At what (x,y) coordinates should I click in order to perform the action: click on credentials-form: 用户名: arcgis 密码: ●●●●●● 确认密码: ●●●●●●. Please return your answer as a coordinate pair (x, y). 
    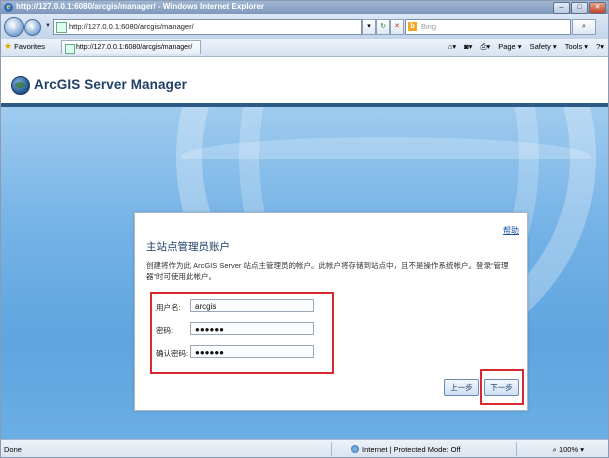
    Looking at the image, I should click on (242, 333).